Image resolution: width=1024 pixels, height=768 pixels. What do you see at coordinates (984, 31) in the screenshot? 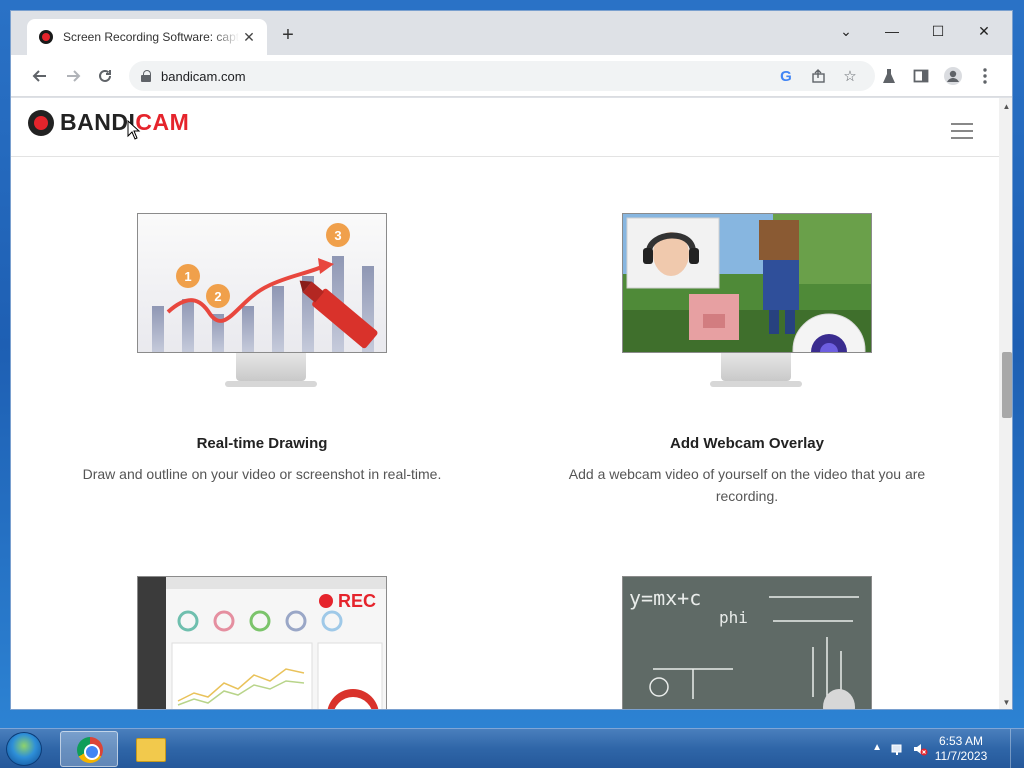
I see `close-window-button: ✕` at bounding box center [984, 31].